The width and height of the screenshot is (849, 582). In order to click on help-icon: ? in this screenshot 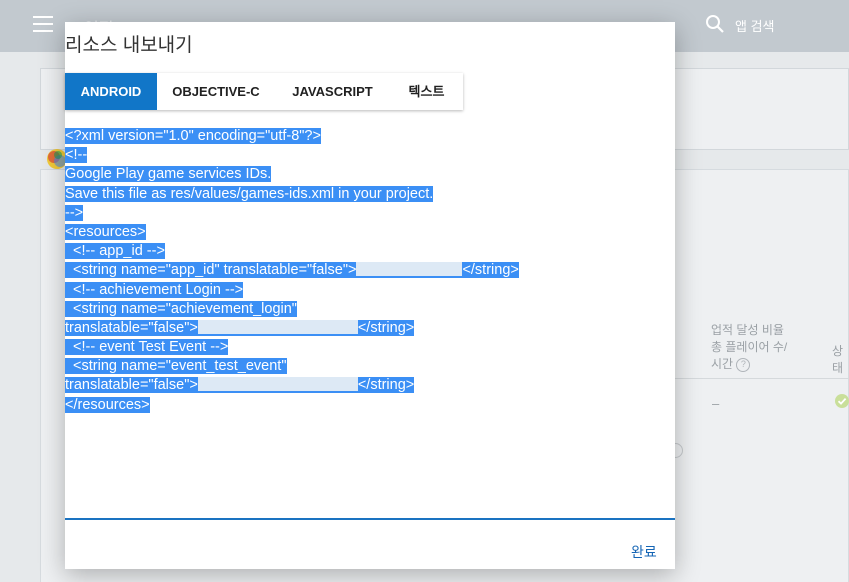, I will do `click(743, 364)`.